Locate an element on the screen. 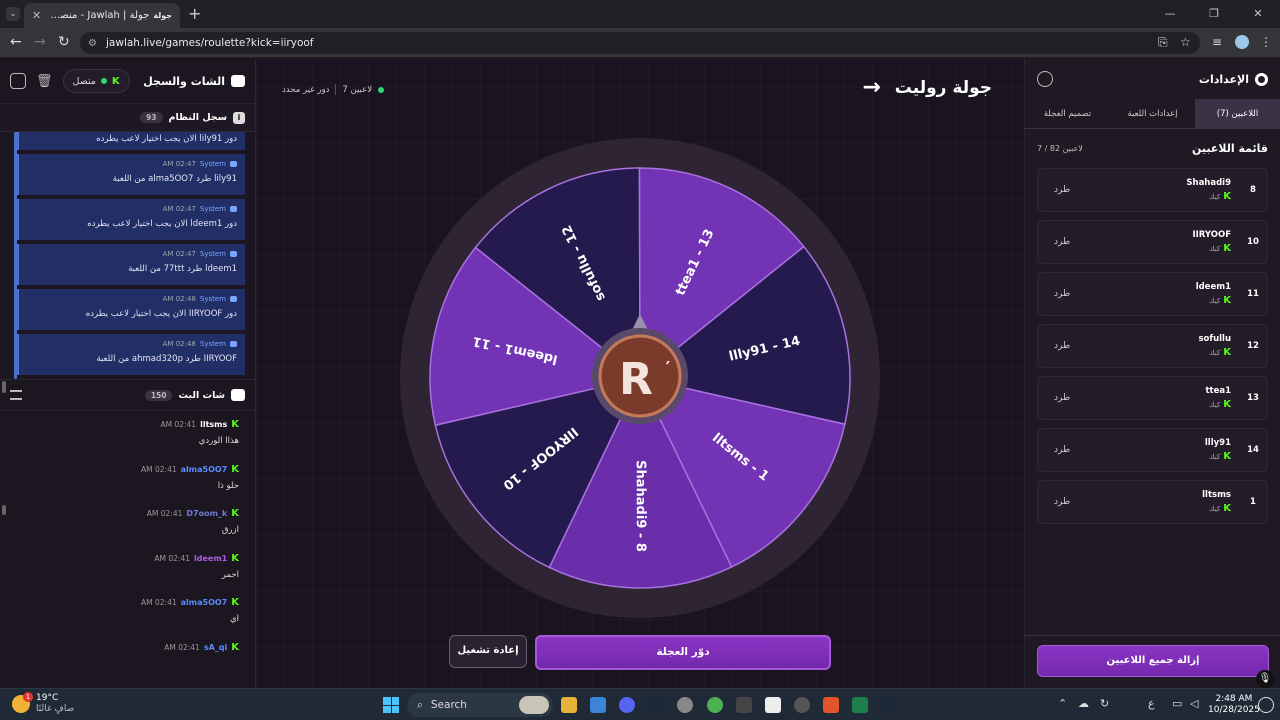  menu-icon: ⋮ is located at coordinates (1266, 42).